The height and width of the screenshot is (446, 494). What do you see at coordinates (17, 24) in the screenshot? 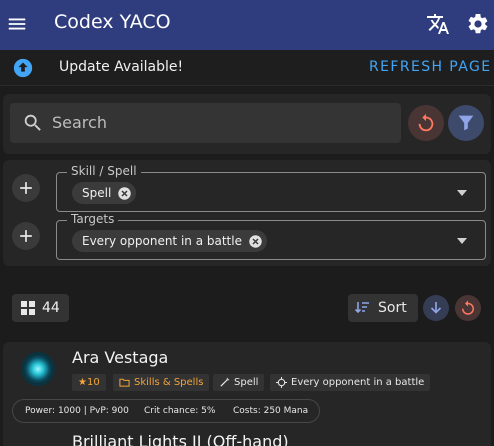
I see `menu-icon` at bounding box center [17, 24].